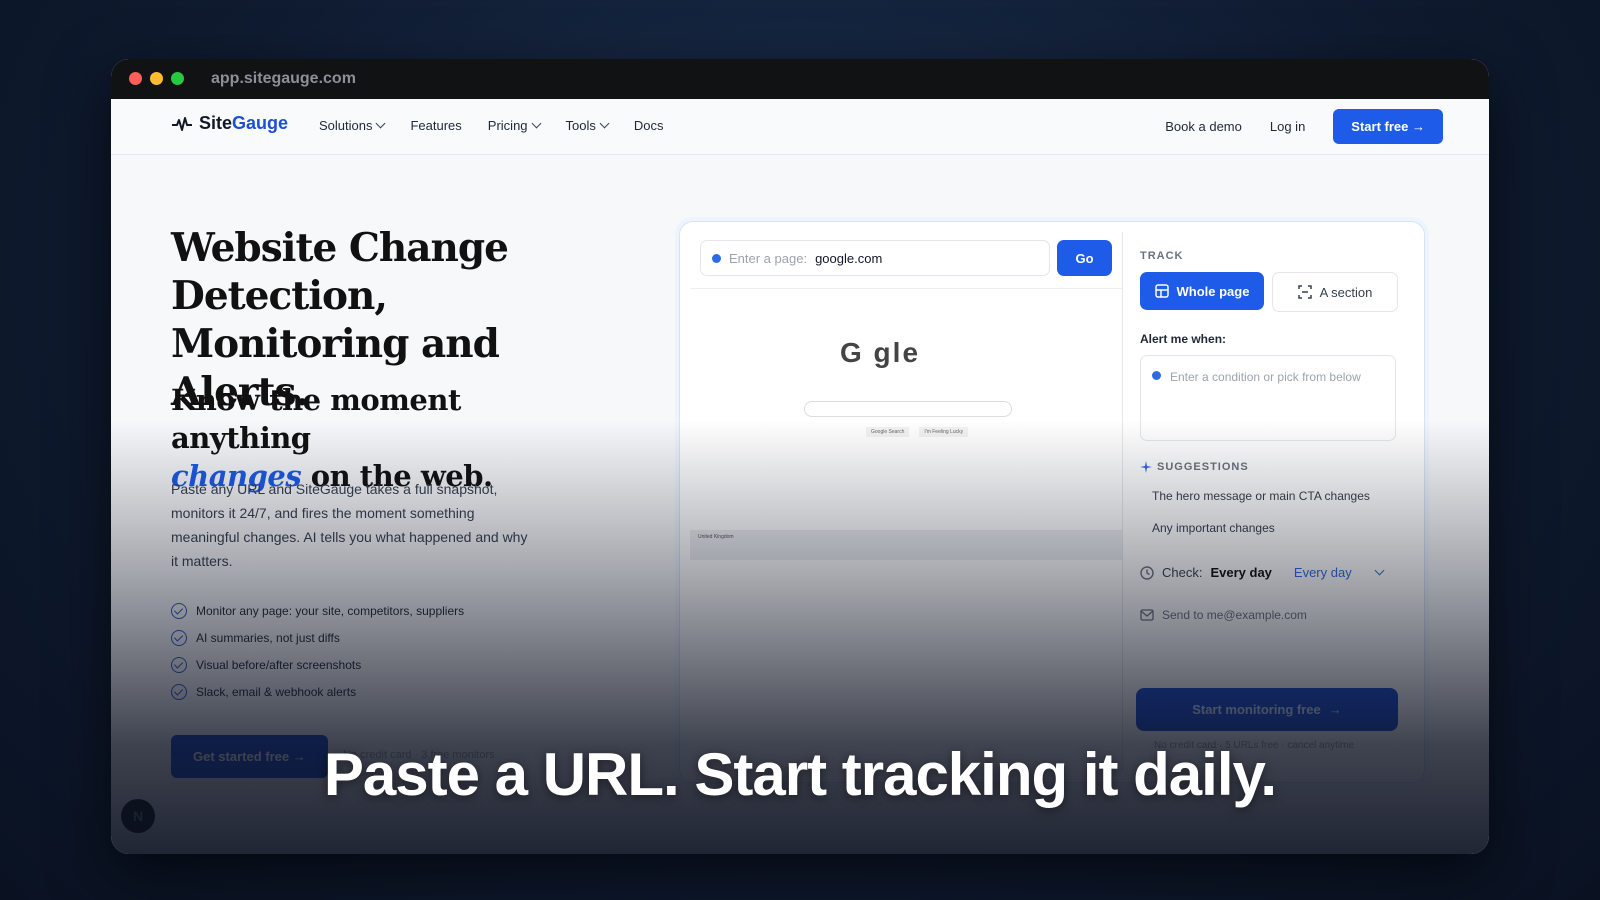 The image size is (1600, 900). What do you see at coordinates (1268, 398) in the screenshot?
I see `condition-input: Enter a condition or pick from below` at bounding box center [1268, 398].